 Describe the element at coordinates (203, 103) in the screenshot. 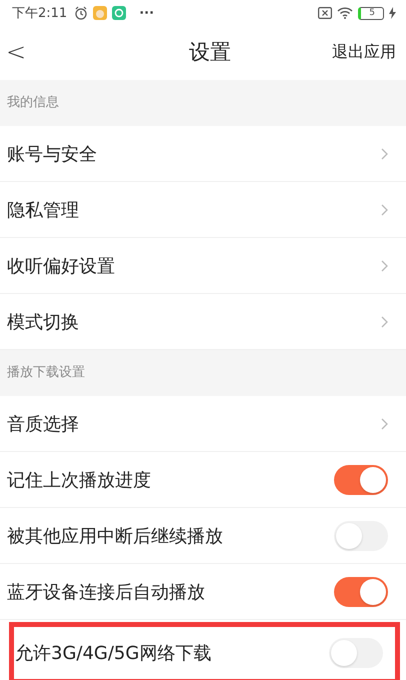

I see `section-header: 我的信息` at that location.